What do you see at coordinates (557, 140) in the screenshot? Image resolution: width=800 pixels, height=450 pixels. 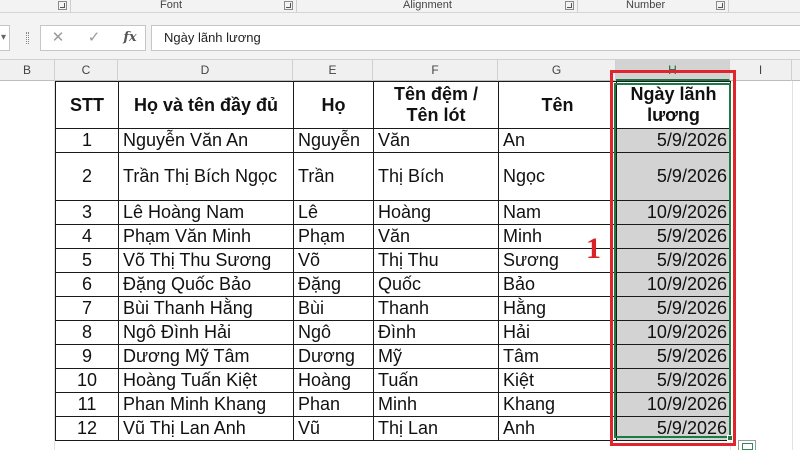 I see `cell-first-name: An` at bounding box center [557, 140].